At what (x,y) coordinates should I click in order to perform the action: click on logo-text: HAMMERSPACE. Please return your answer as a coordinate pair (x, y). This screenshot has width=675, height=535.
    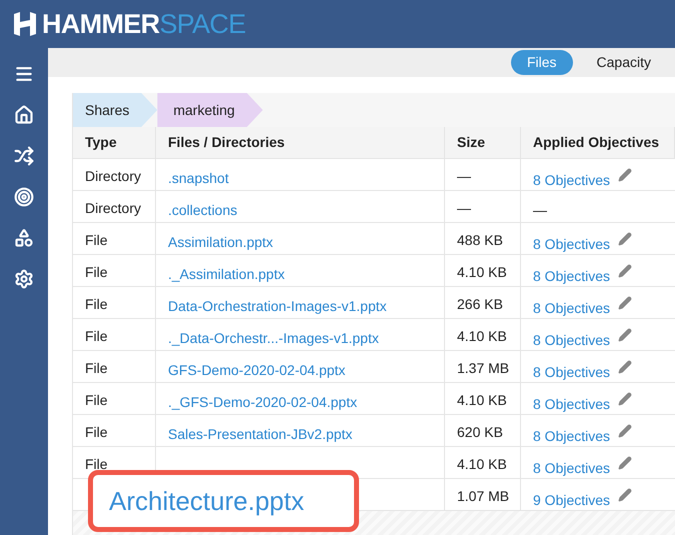
    Looking at the image, I should click on (144, 24).